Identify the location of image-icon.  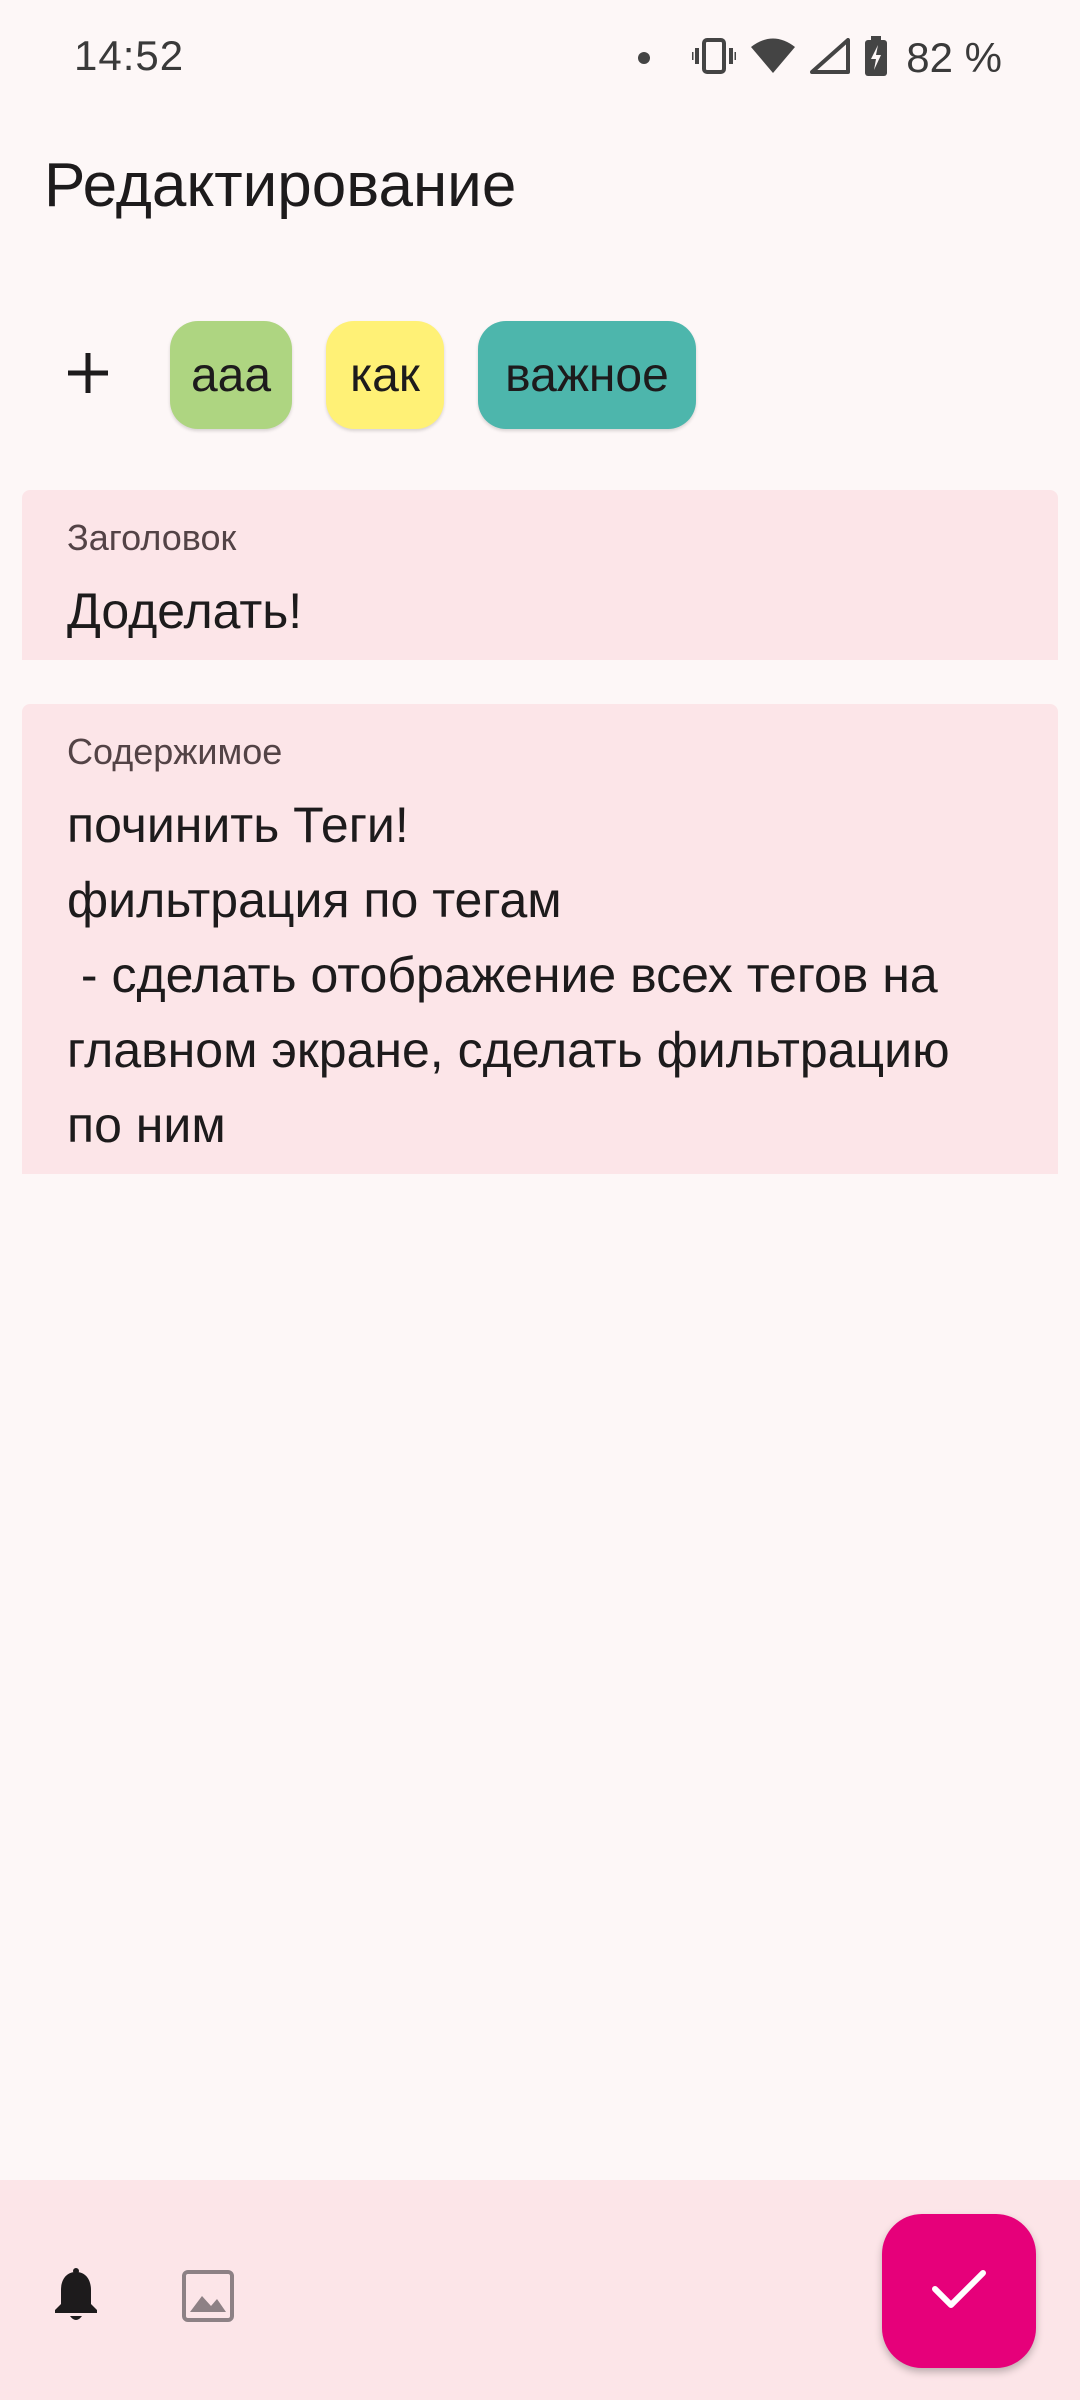
(208, 2298).